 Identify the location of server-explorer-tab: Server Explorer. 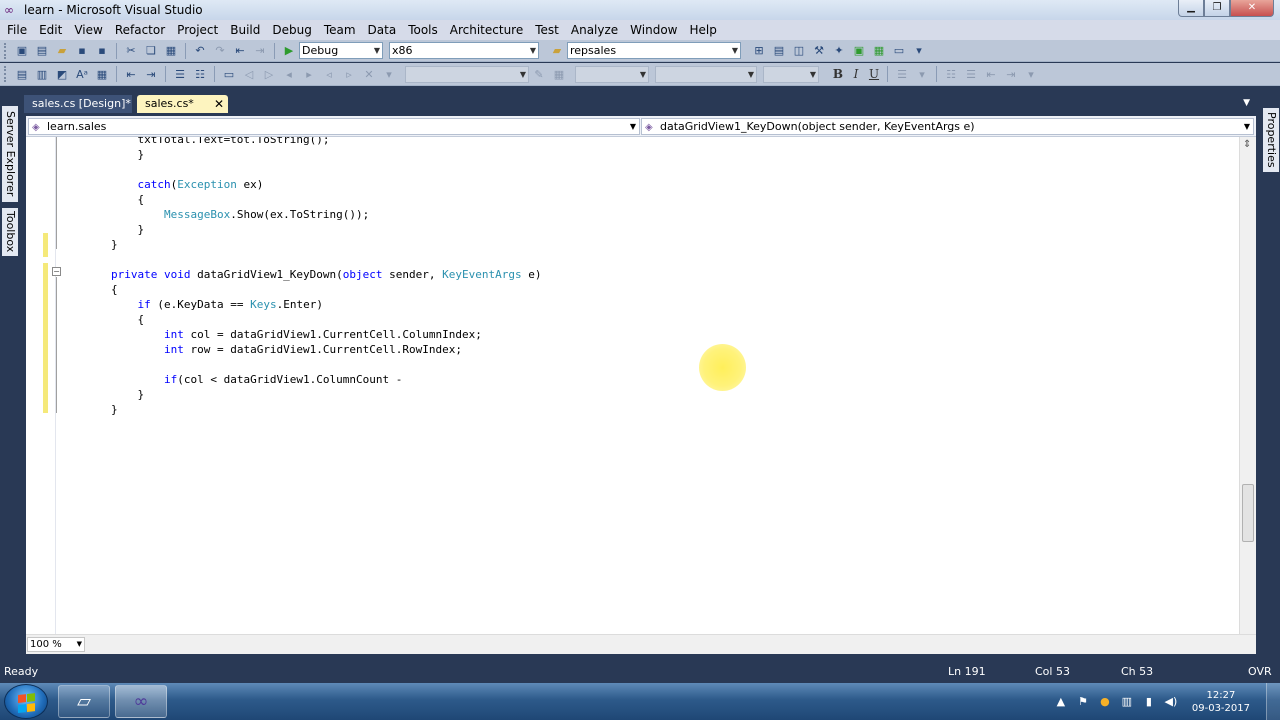
(10, 154).